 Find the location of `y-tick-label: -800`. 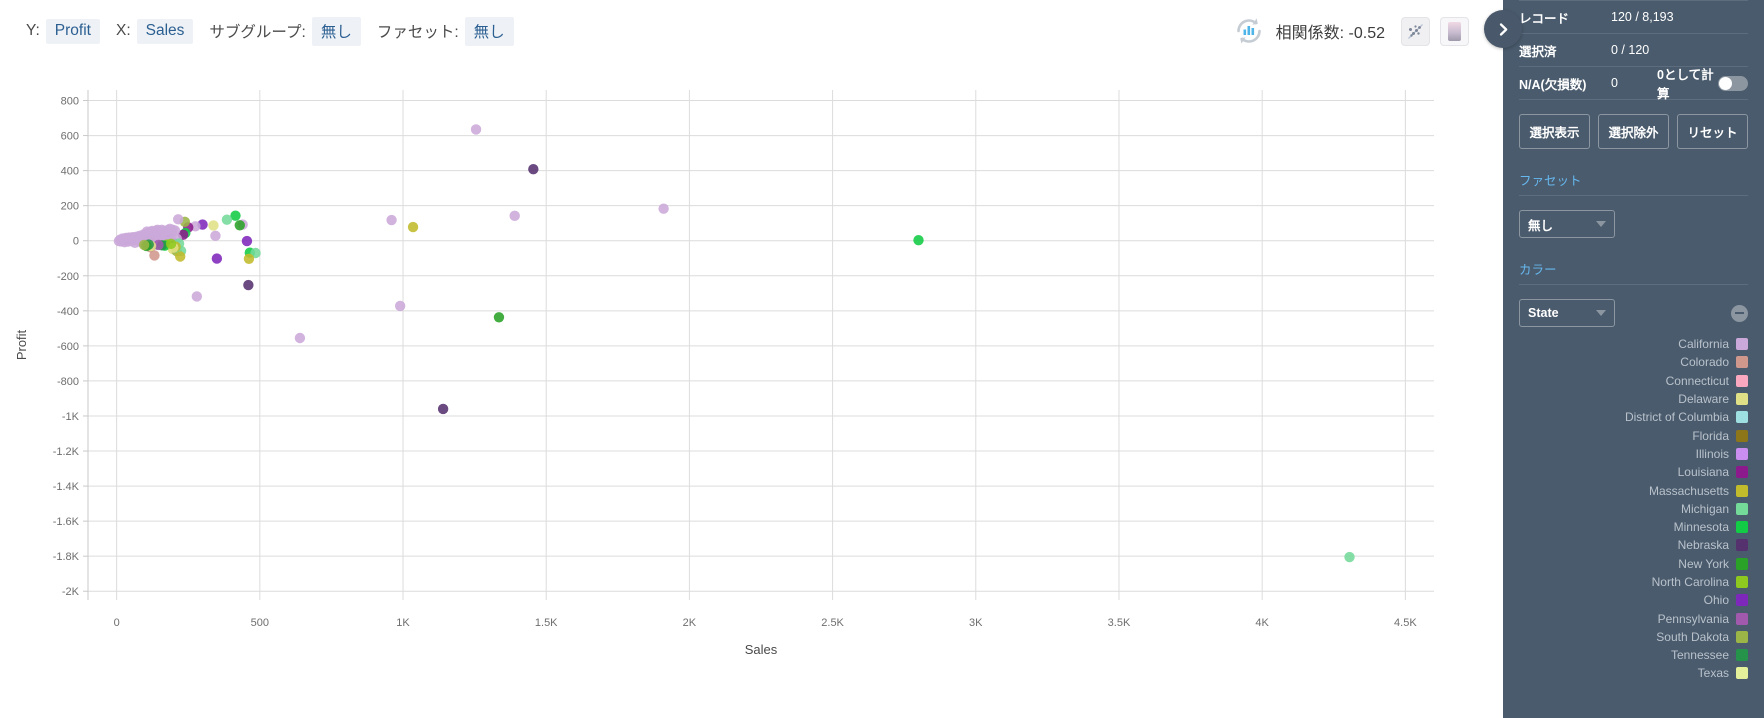

y-tick-label: -800 is located at coordinates (68, 382).